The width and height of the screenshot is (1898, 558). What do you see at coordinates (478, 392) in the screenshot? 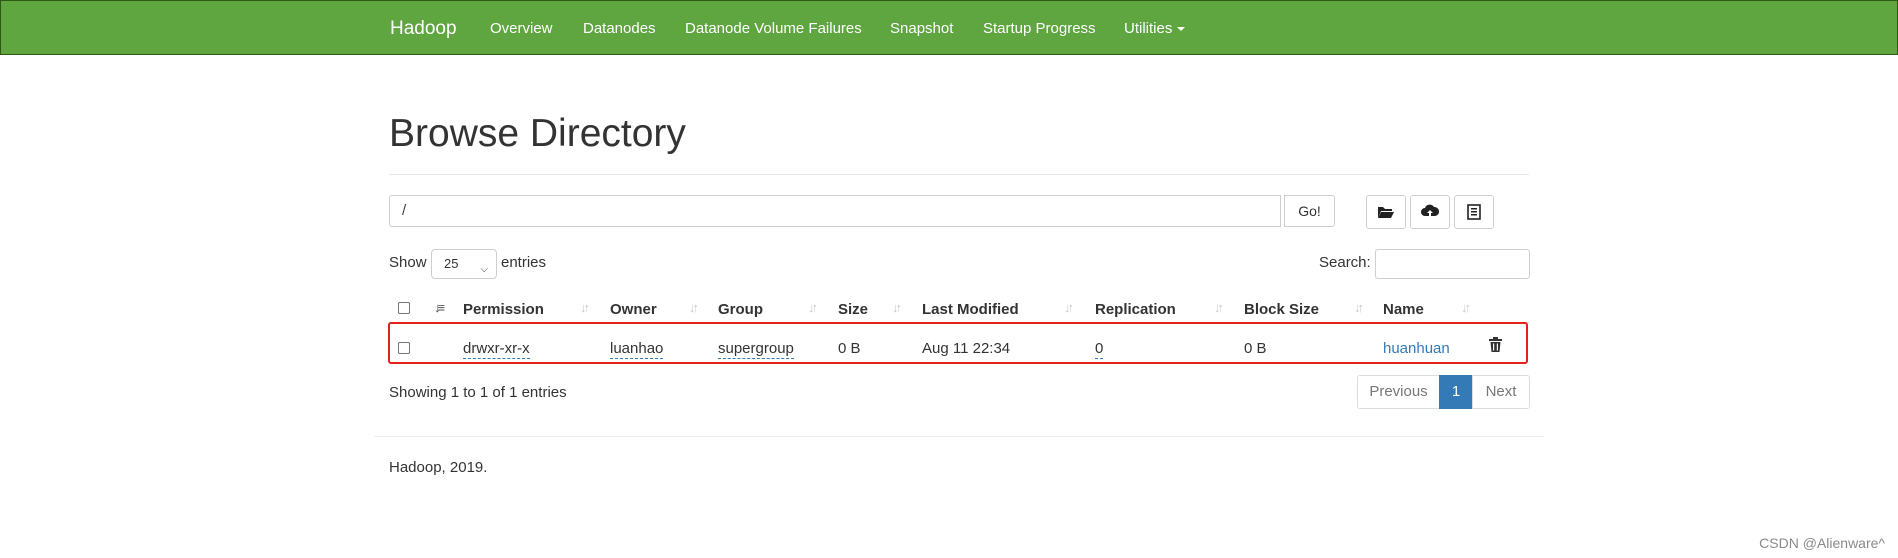
I see `showing-entries-info: Showing 1 to 1 of 1 entries` at bounding box center [478, 392].